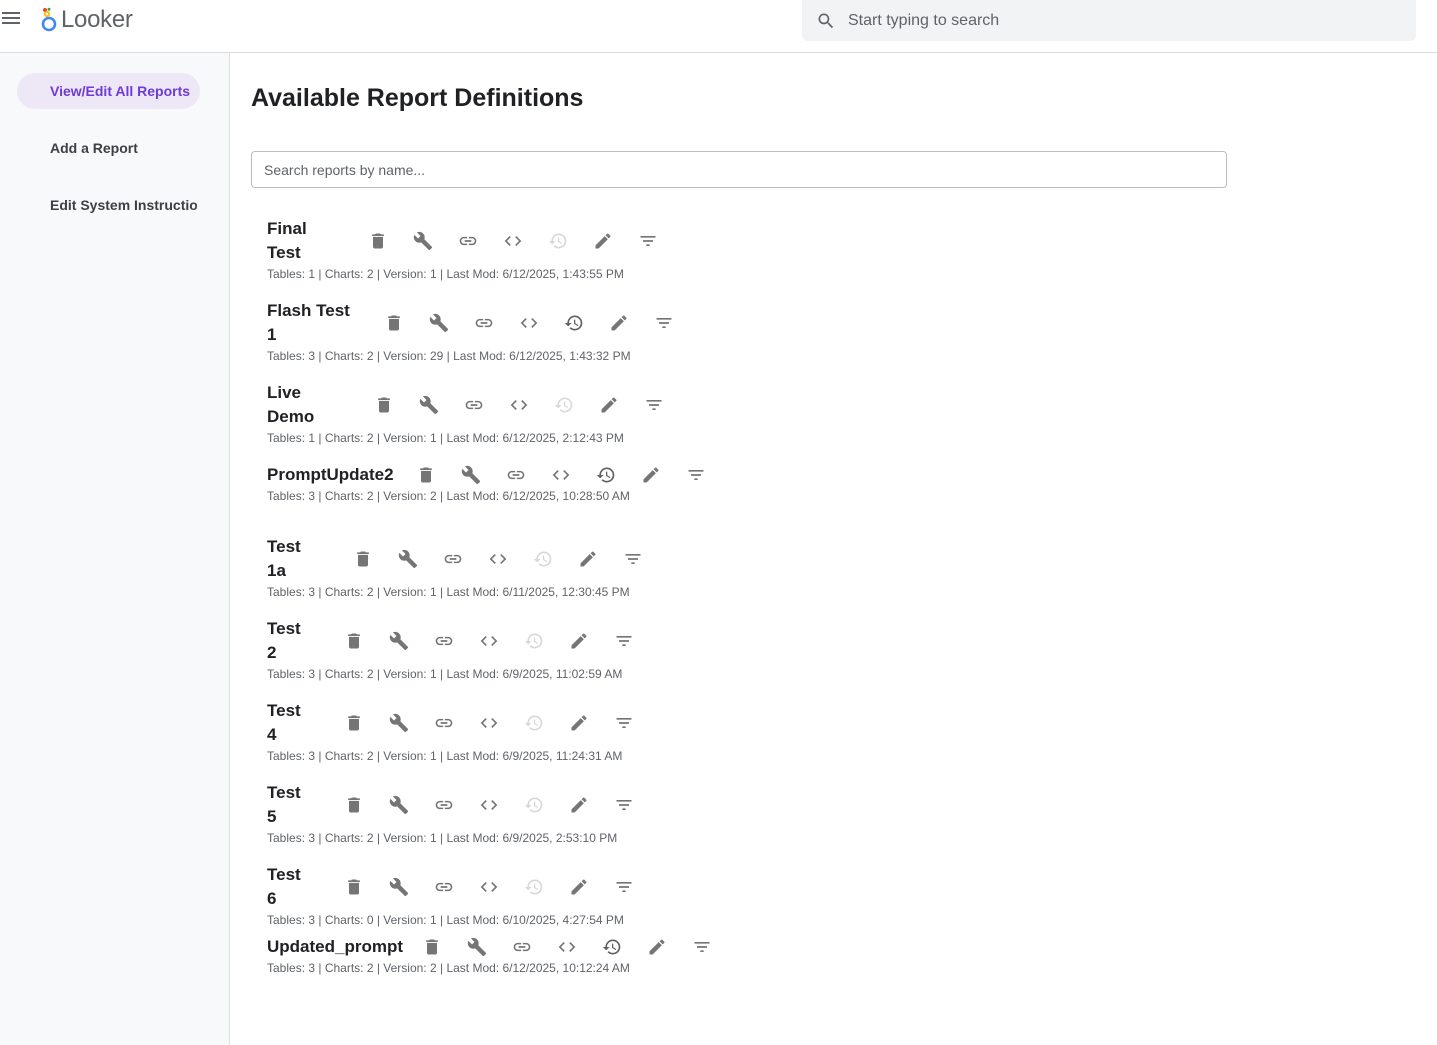  I want to click on sidebar-item-add-a-report: Add a Report, so click(82, 148).